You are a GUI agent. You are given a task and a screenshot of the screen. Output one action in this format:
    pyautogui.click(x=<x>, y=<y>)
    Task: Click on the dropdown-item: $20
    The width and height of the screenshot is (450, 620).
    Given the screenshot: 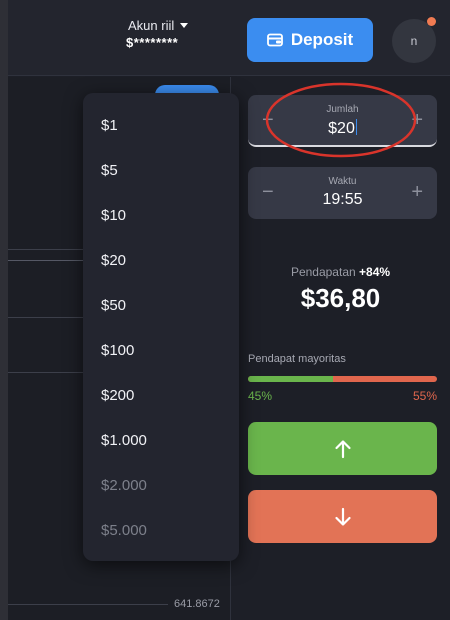 What is the action you would take?
    pyautogui.click(x=161, y=260)
    